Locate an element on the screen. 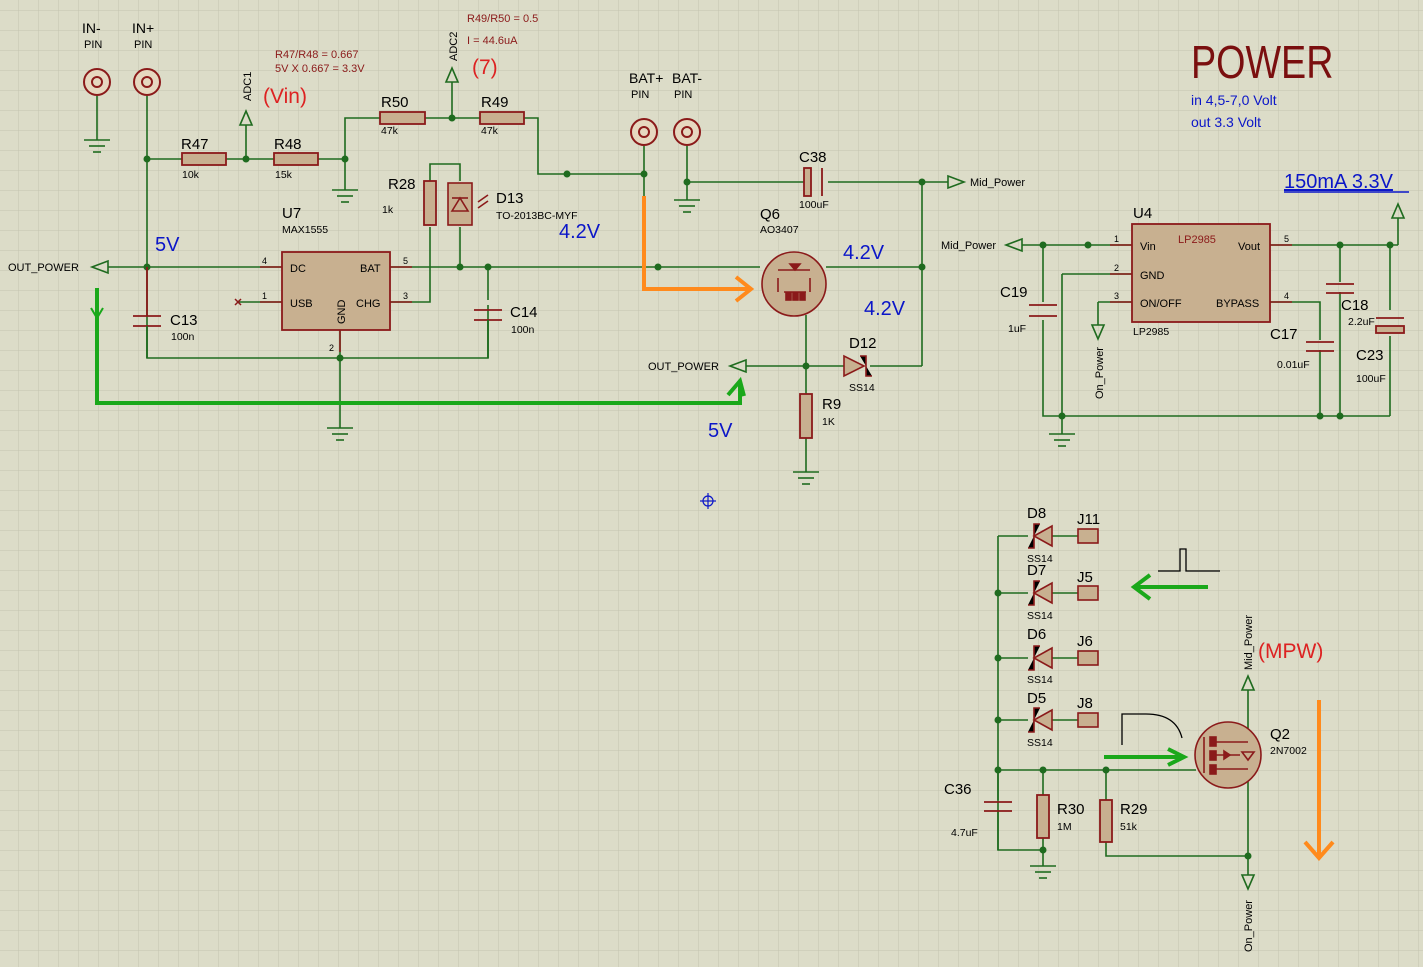 This screenshot has width=1423, height=967. u7-pin-num-2: 2 is located at coordinates (331, 348).